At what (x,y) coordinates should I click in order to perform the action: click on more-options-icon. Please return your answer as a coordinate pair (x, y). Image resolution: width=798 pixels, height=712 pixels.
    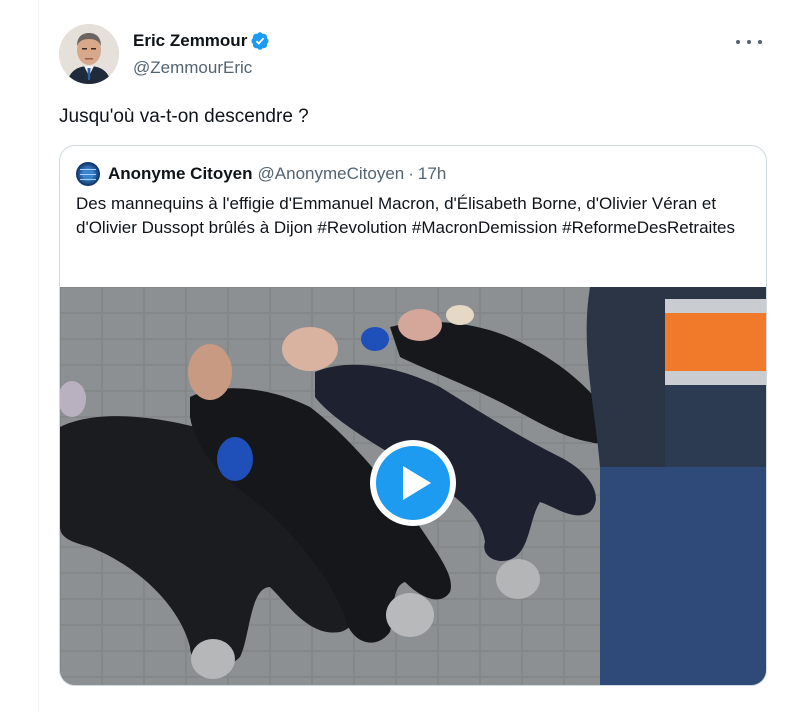
    Looking at the image, I should click on (749, 42).